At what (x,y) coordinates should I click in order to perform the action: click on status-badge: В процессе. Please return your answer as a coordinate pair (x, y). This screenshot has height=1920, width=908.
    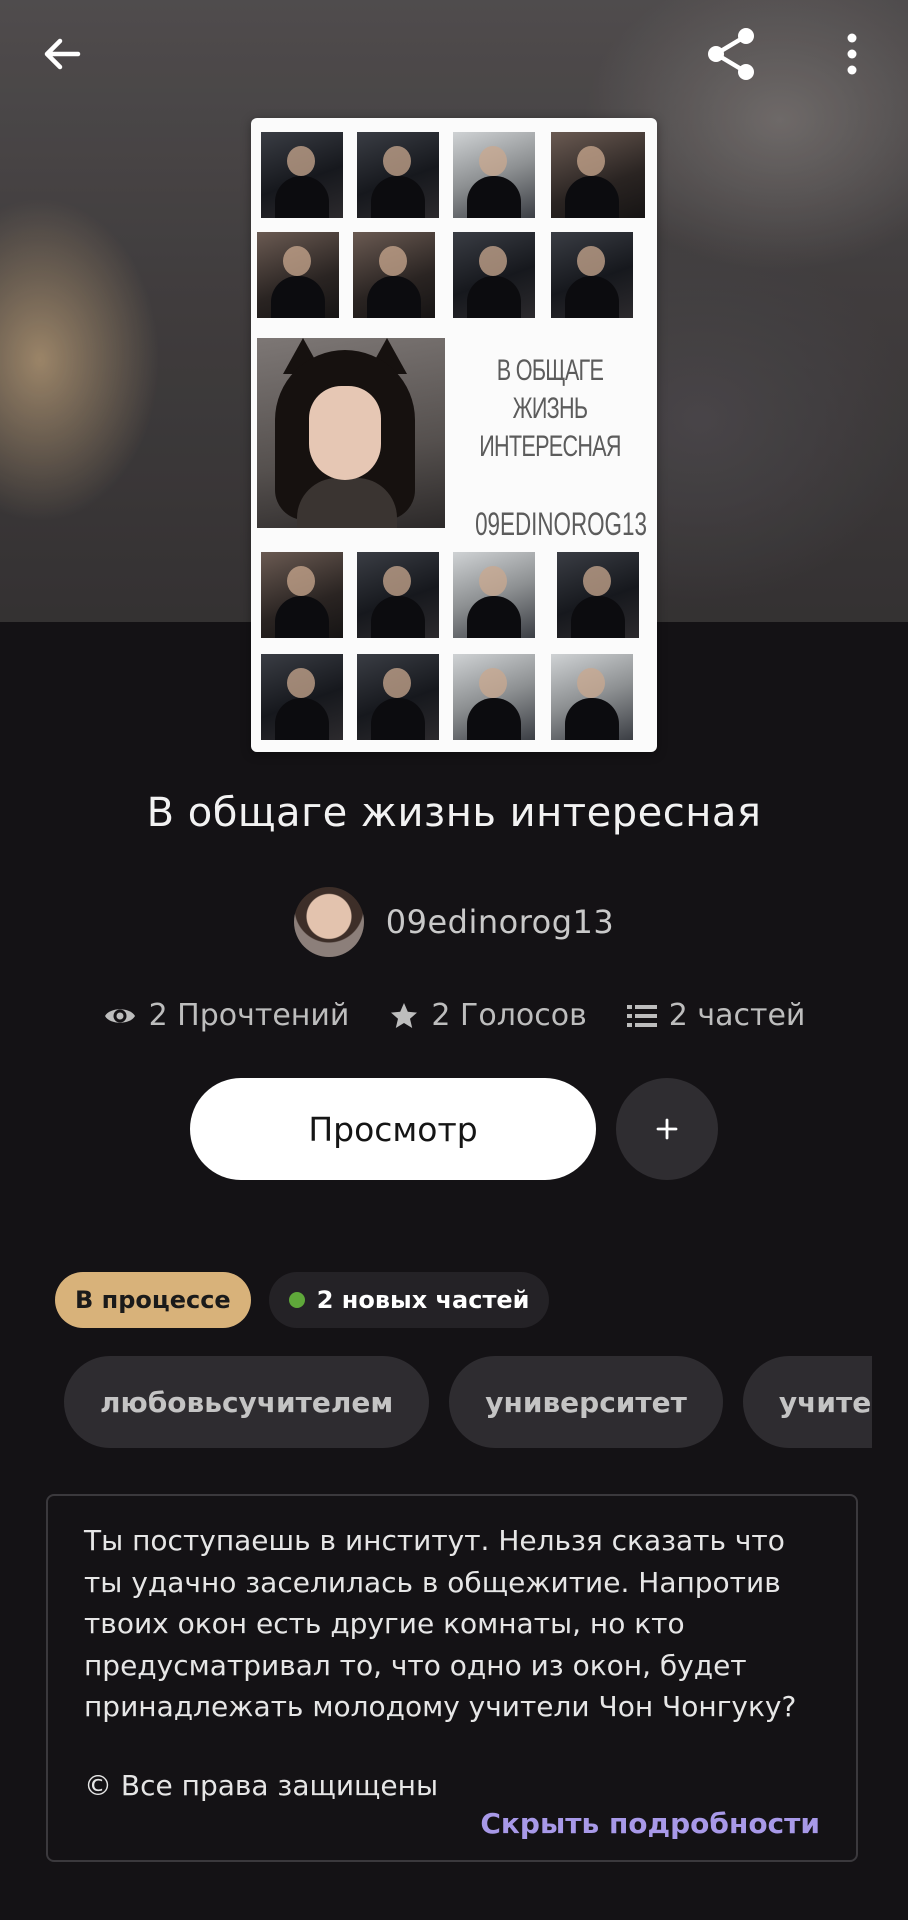
    Looking at the image, I should click on (153, 1300).